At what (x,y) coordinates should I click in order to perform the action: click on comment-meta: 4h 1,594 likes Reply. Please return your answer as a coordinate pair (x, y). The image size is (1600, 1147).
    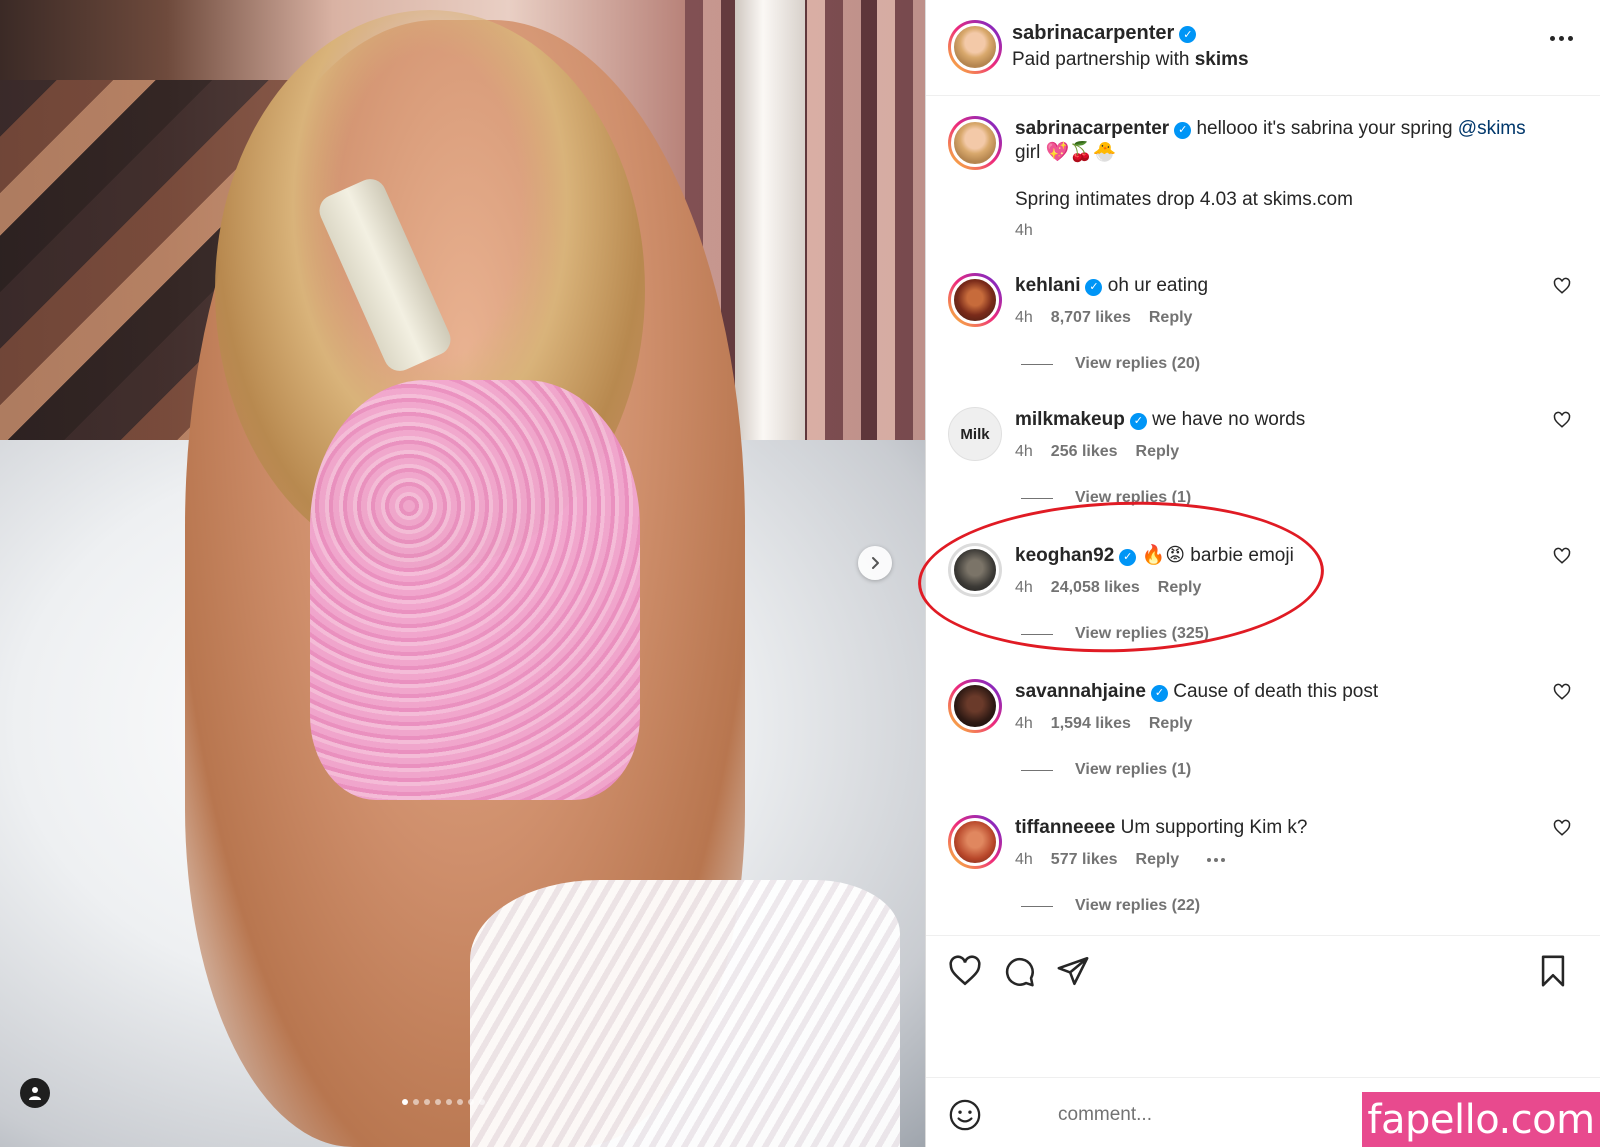
    Looking at the image, I should click on (1103, 724).